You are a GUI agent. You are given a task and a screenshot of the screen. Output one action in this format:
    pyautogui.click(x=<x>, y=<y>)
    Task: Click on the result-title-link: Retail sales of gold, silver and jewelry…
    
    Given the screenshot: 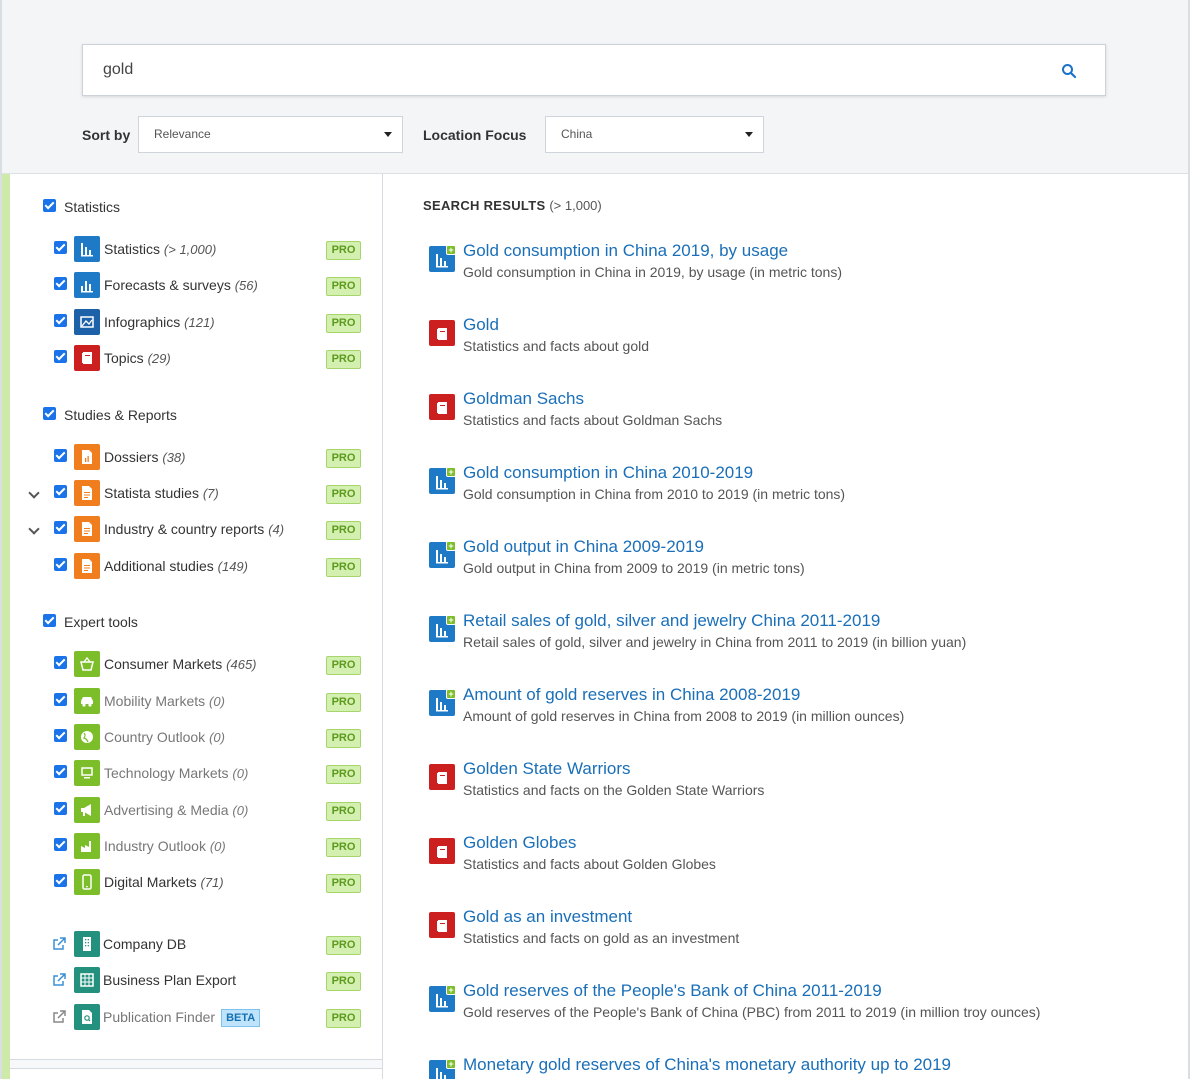 What is the action you would take?
    pyautogui.click(x=671, y=621)
    